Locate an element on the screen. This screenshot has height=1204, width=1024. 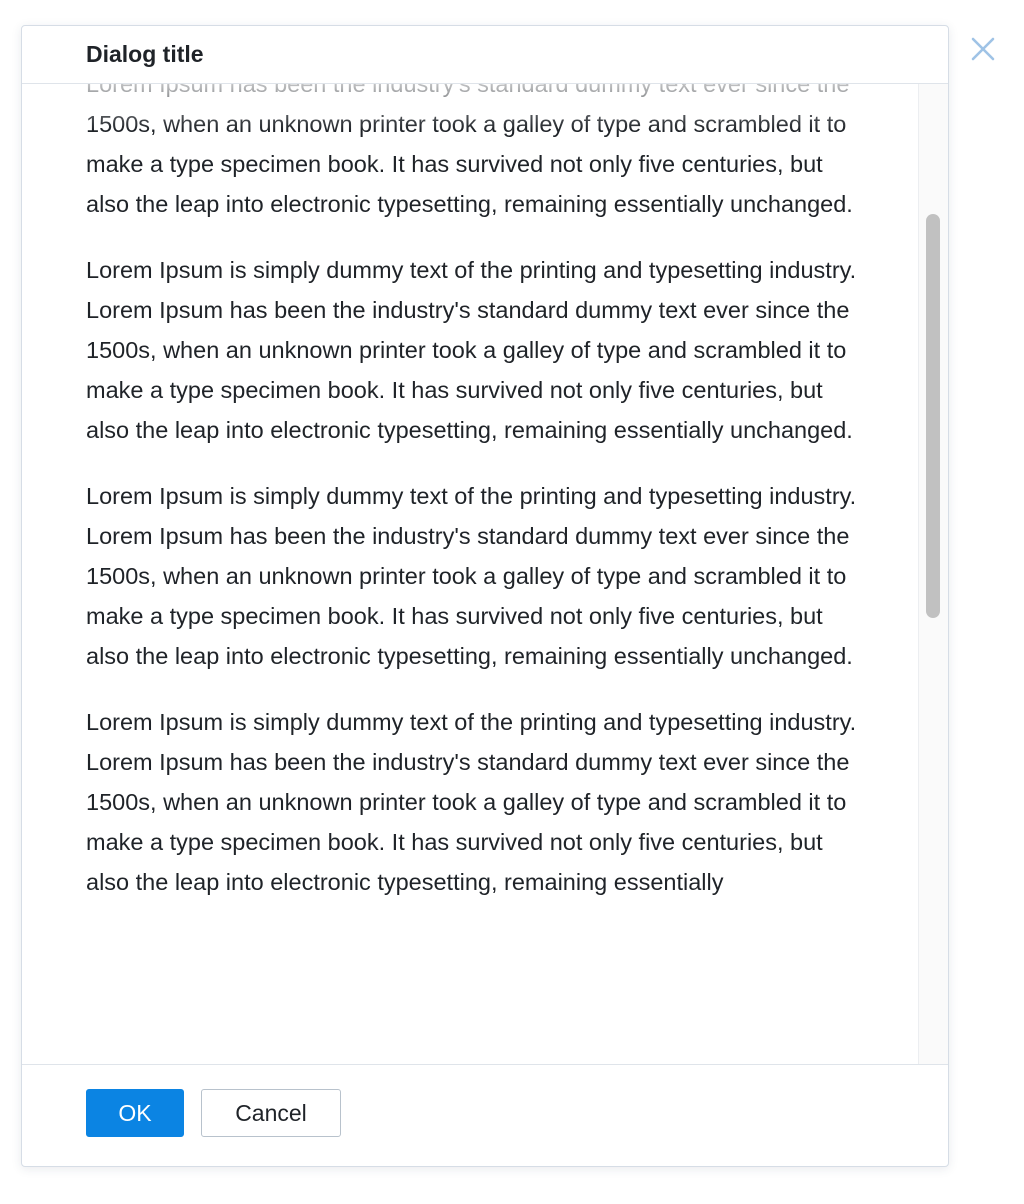
close-icon is located at coordinates (983, 49).